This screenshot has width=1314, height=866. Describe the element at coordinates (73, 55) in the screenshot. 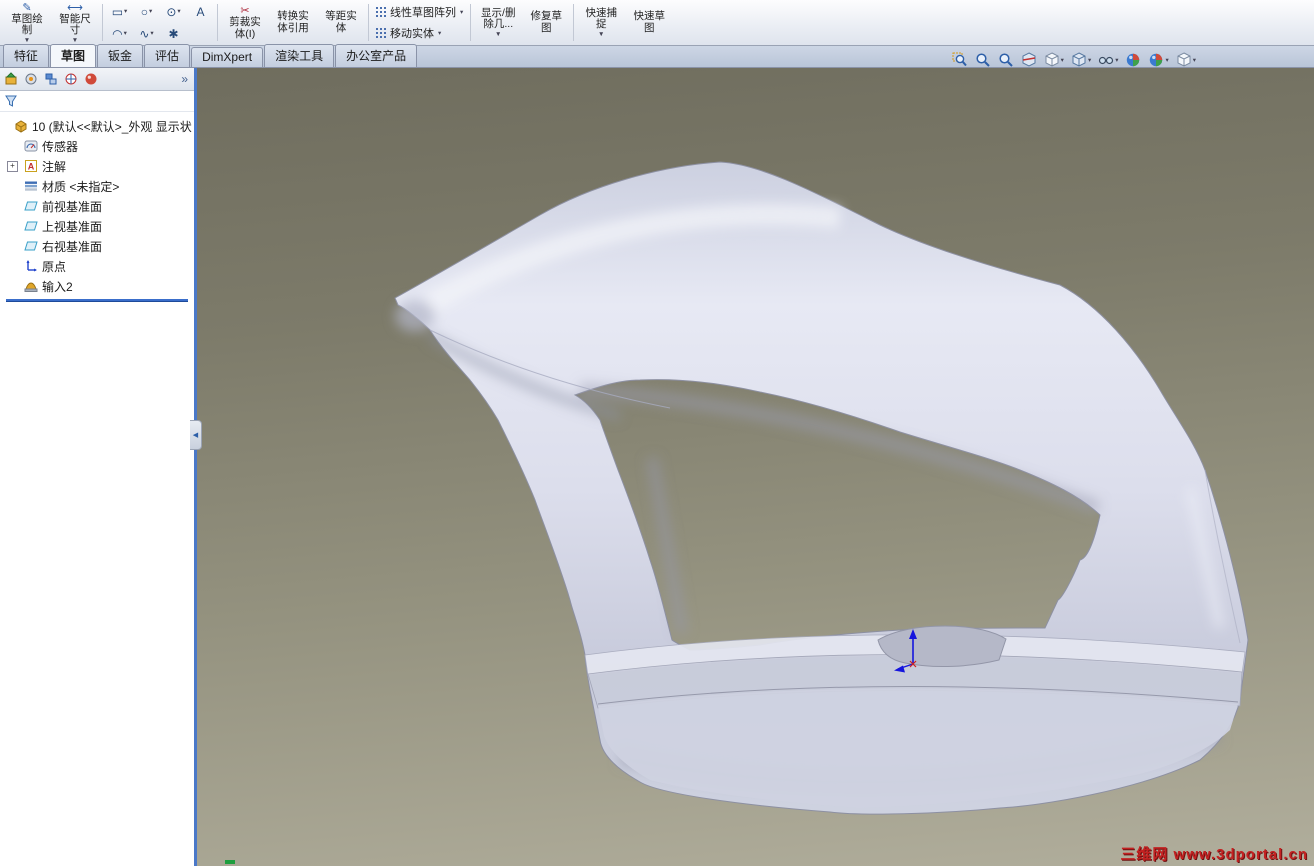

I see `tab-sketch: 草图` at that location.